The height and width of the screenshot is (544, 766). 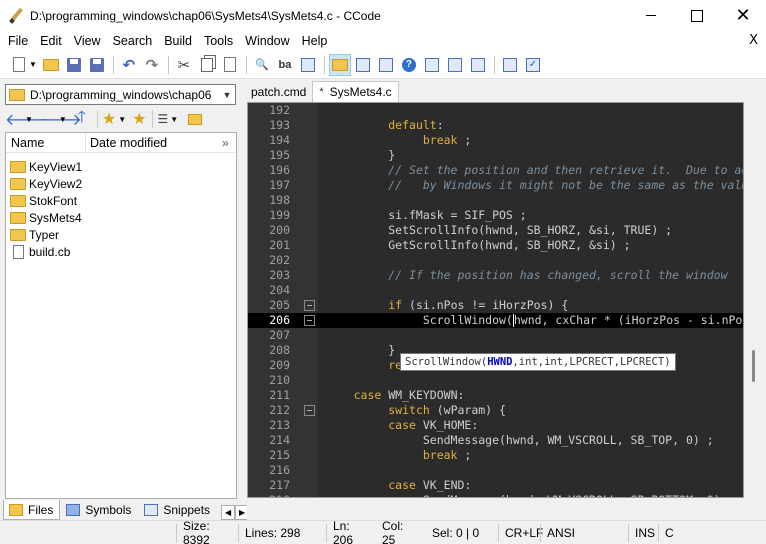 What do you see at coordinates (495, 485) in the screenshot?
I see `code-line: 217 case VK_END:` at bounding box center [495, 485].